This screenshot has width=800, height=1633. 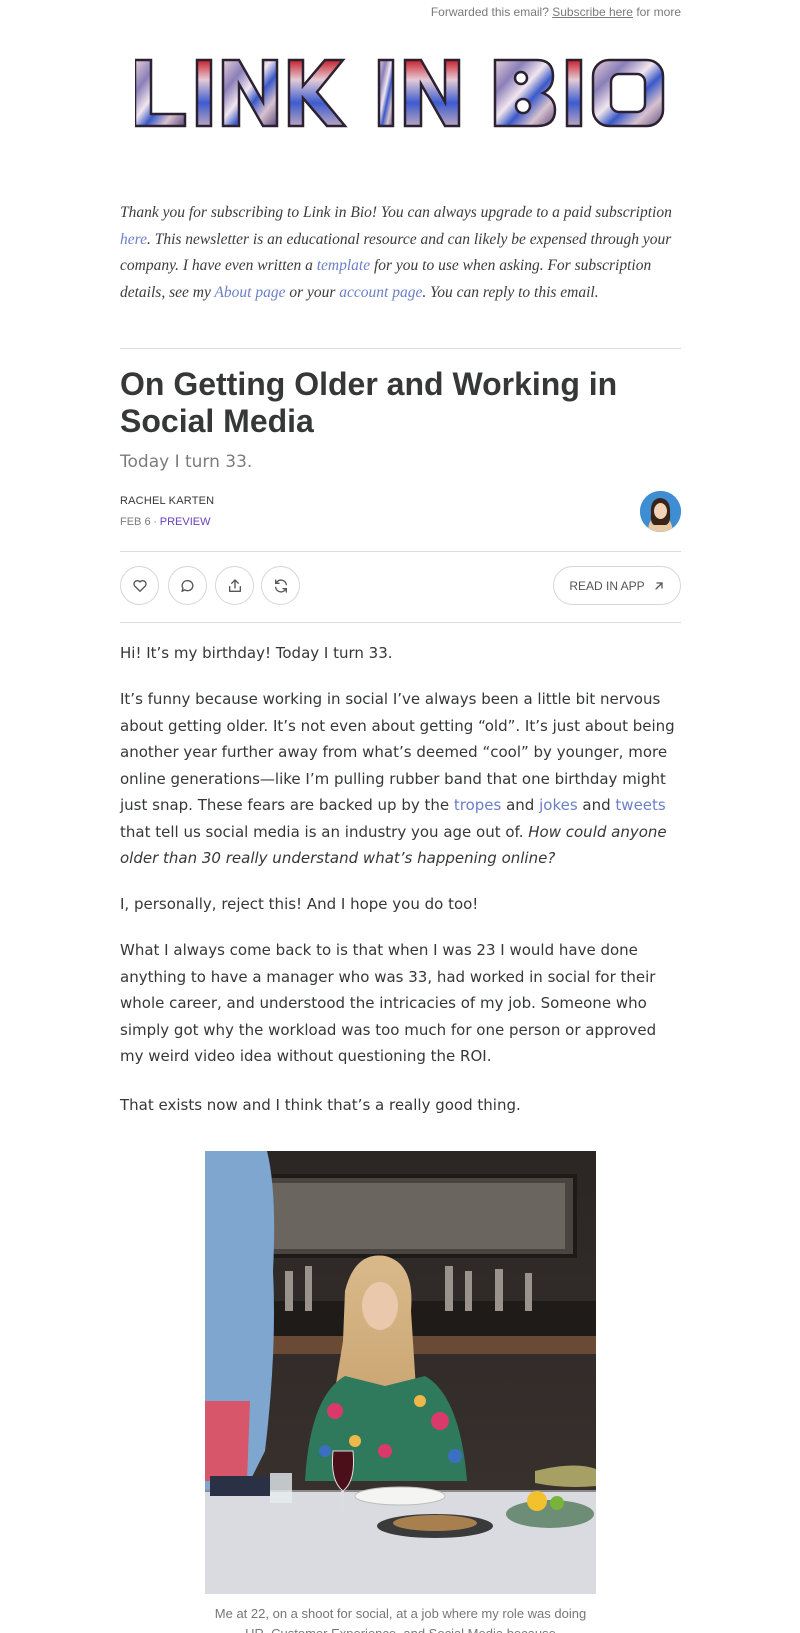 What do you see at coordinates (400, 586) in the screenshot?
I see `post-actions: READ IN APP` at bounding box center [400, 586].